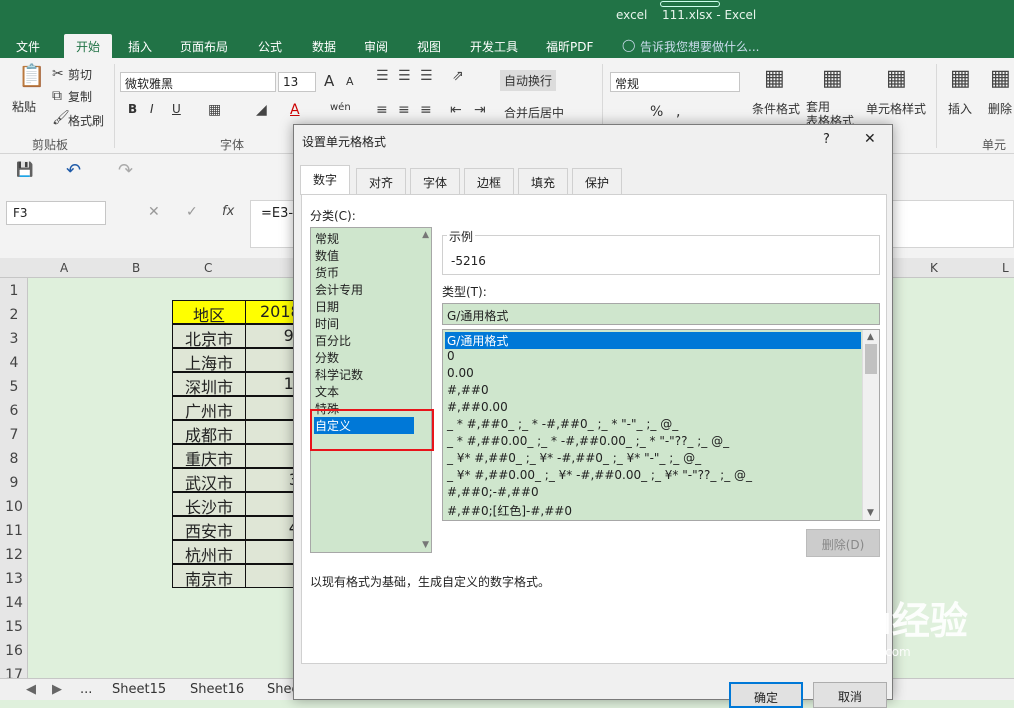  Describe the element at coordinates (870, 513) in the screenshot. I see `scroll-down-icon: ▼` at that location.